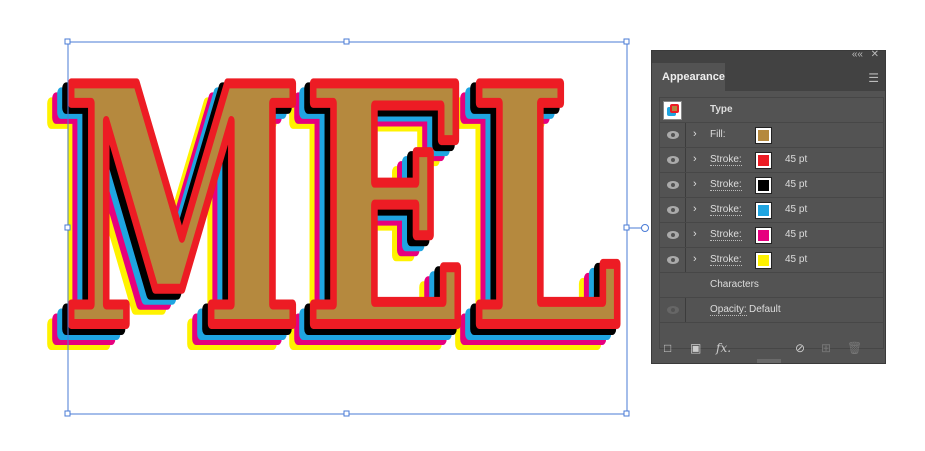  Describe the element at coordinates (734, 284) in the screenshot. I see `characters-label: Characters` at that location.